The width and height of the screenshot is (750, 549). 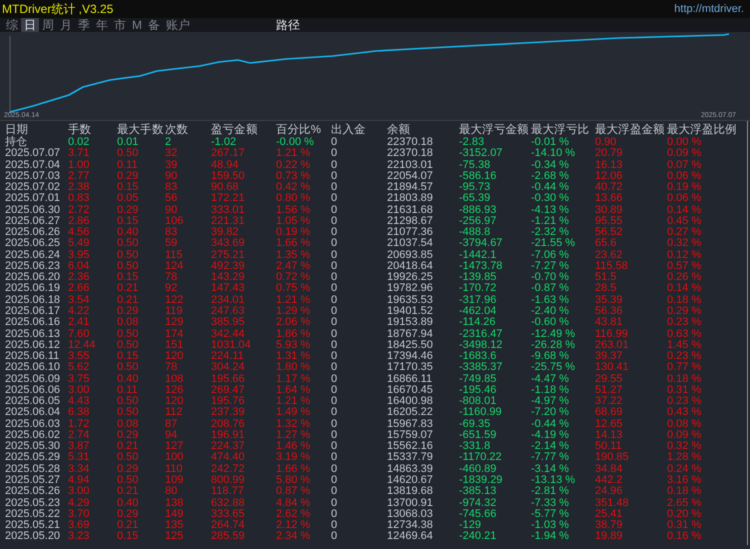 What do you see at coordinates (410, 334) in the screenshot?
I see `table-cell-text: 18767.94` at bounding box center [410, 334].